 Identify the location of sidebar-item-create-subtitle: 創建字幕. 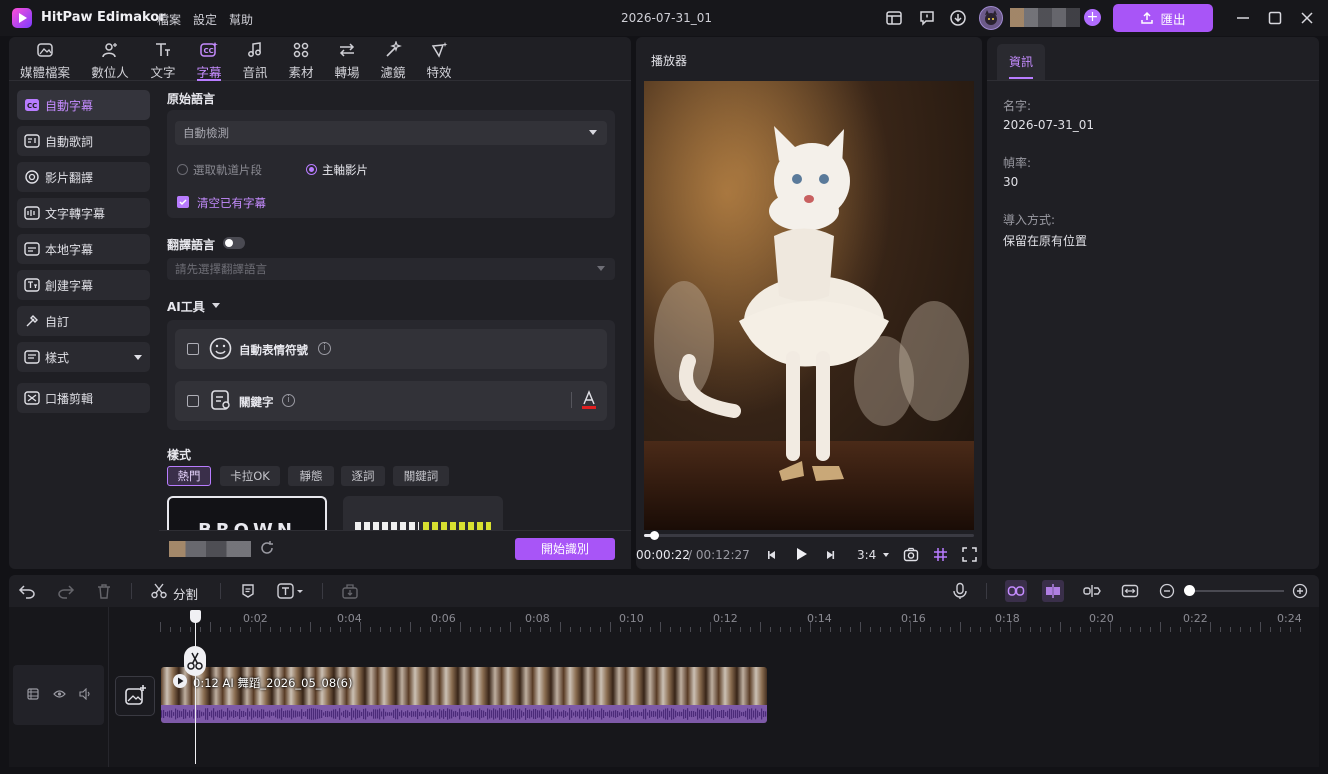
(83, 285).